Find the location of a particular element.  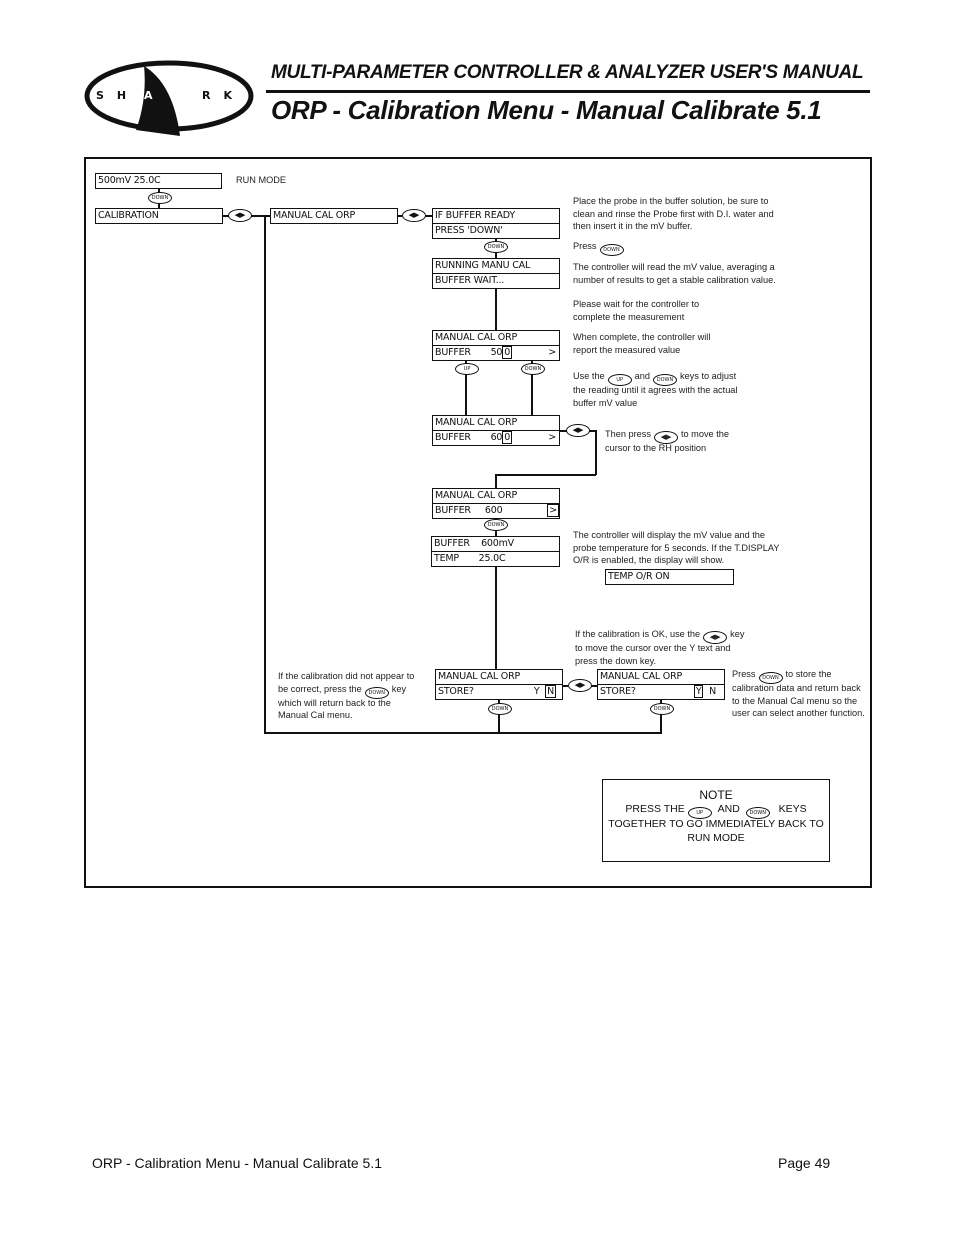

arrow-cursor: > is located at coordinates (553, 510).